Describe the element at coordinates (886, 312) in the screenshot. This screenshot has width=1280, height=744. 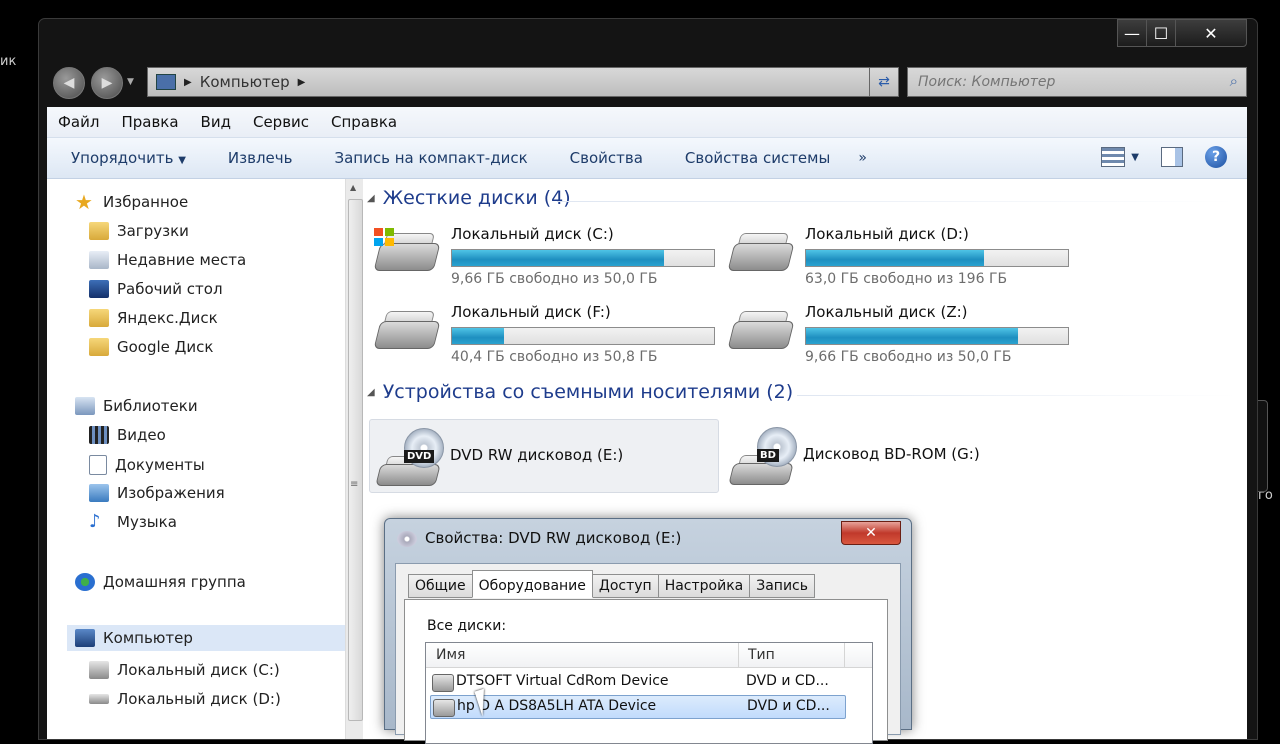
I see `drive-name: Локальный диск (Z:)` at that location.